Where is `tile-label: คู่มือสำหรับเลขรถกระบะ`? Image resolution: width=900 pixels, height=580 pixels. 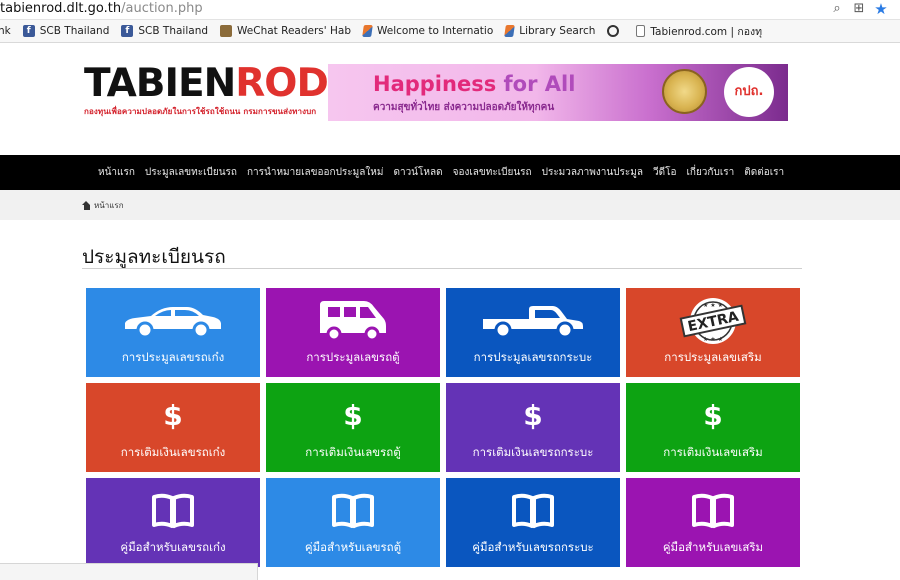
tile-label: คู่มือสำหรับเลขรถกระบะ is located at coordinates (533, 547).